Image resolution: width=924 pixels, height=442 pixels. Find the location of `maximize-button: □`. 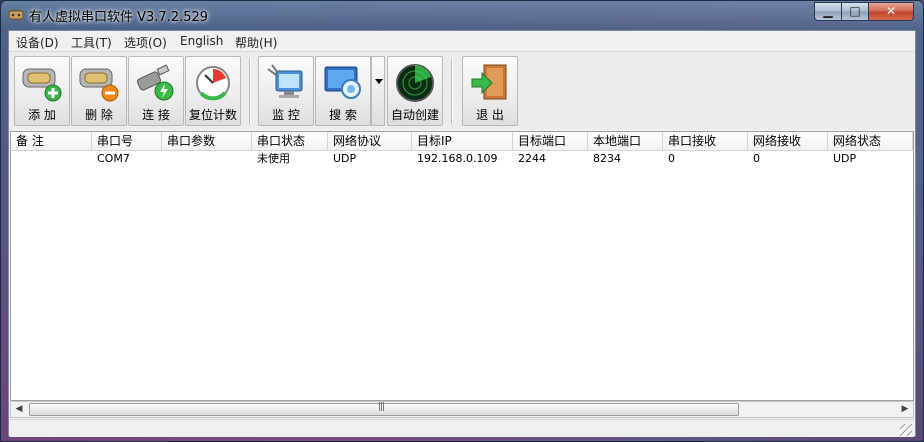

maximize-button: □ is located at coordinates (855, 11).